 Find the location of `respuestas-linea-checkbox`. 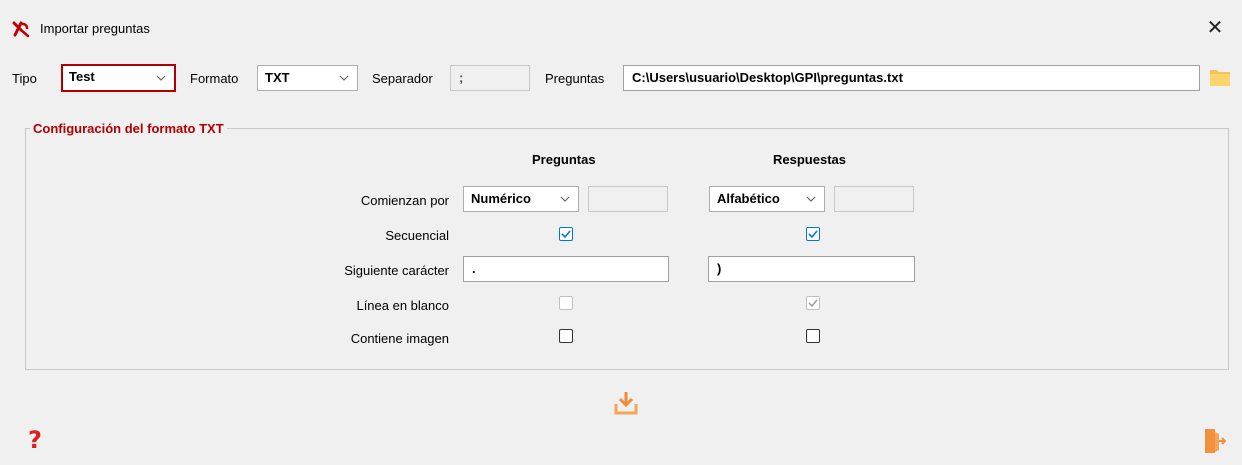

respuestas-linea-checkbox is located at coordinates (813, 303).